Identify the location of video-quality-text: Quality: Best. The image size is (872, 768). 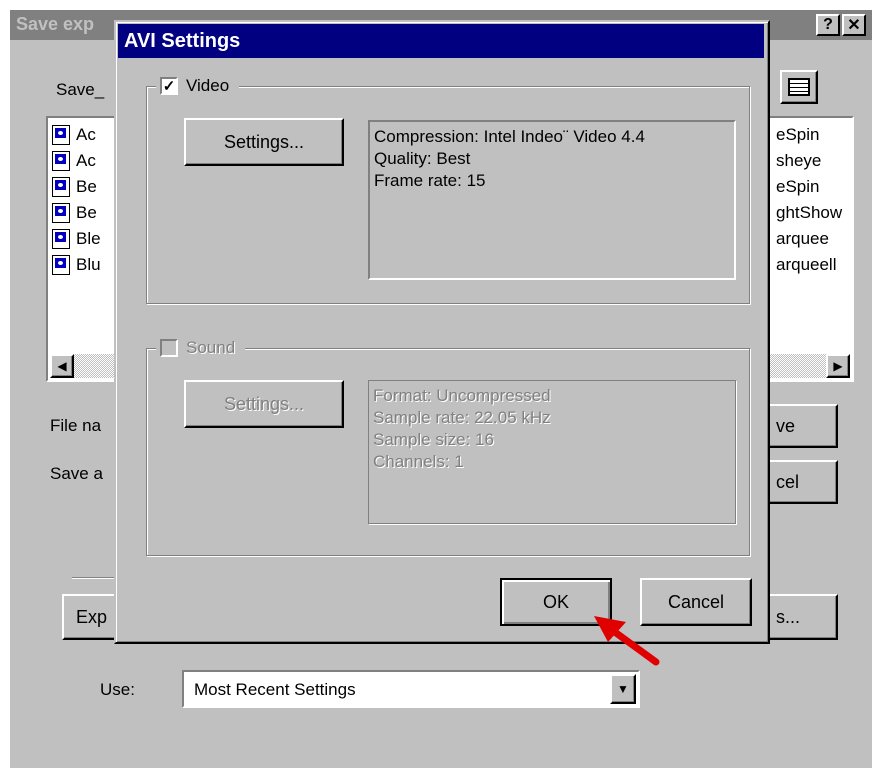
(422, 158).